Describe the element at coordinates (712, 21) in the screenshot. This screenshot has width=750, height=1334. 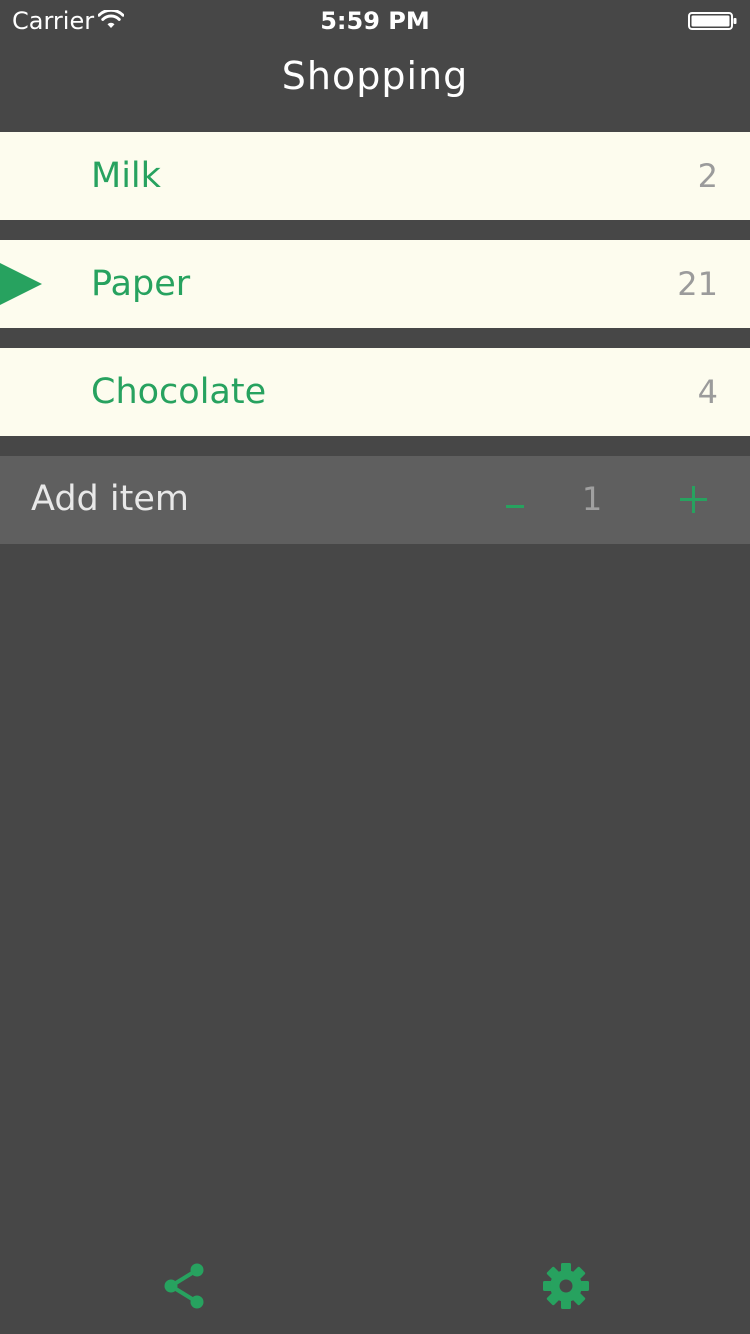
I see `battery-icon` at that location.